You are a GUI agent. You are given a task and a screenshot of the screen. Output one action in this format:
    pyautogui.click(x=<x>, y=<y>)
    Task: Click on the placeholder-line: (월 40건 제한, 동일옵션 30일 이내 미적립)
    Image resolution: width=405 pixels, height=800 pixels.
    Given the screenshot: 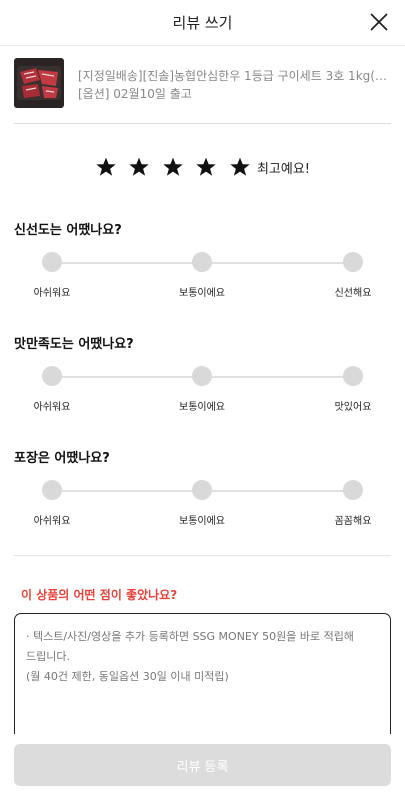 What is the action you would take?
    pyautogui.click(x=127, y=676)
    